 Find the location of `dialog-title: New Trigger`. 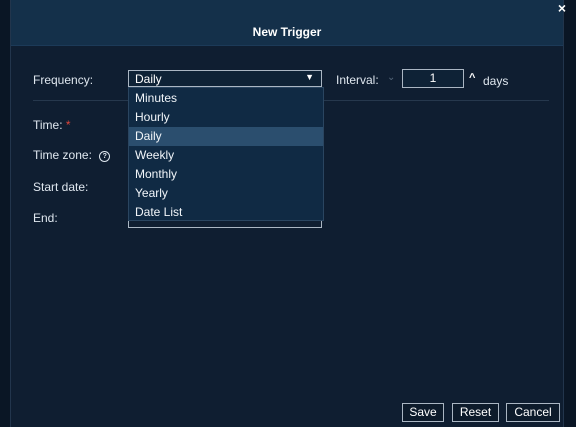

dialog-title: New Trigger is located at coordinates (287, 32).